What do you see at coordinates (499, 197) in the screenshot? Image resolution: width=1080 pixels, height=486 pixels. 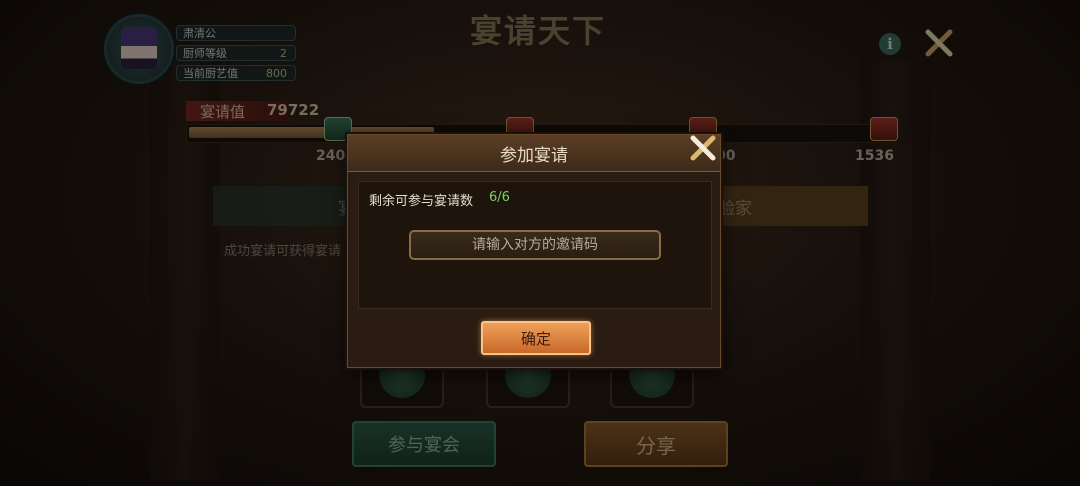 I see `remaining-joins-value: 6/6` at bounding box center [499, 197].